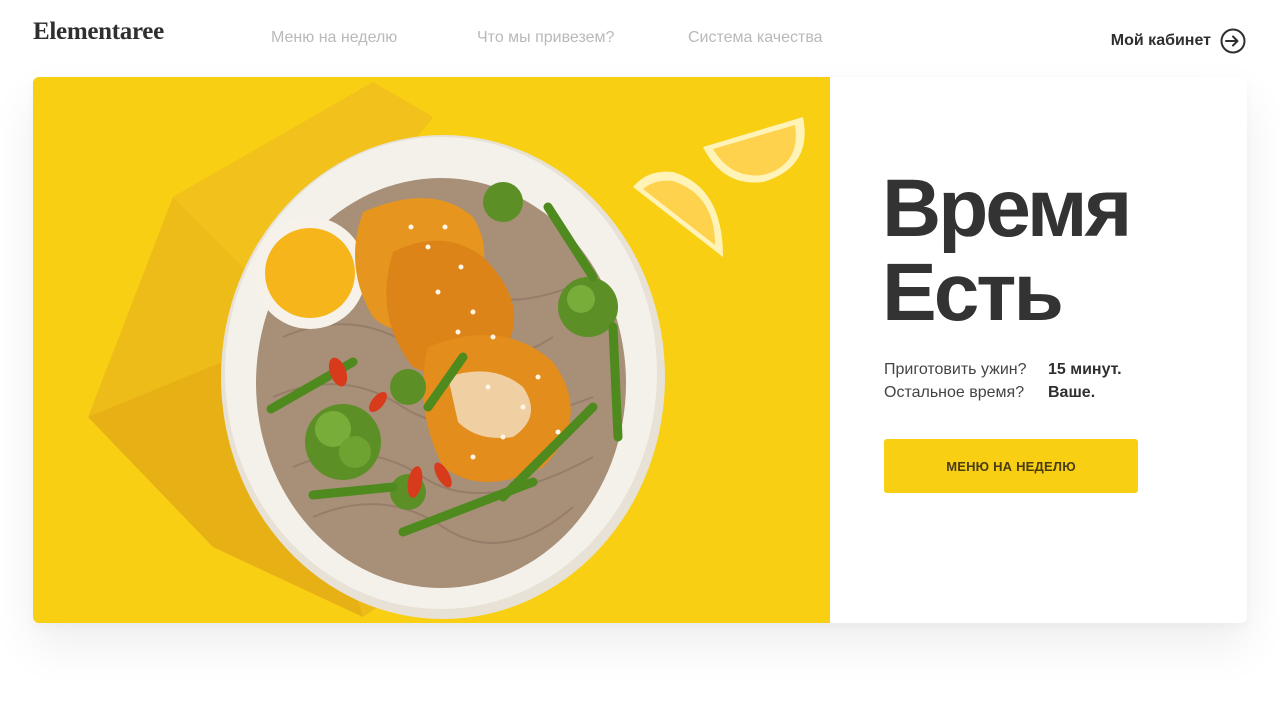 This screenshot has width=1280, height=720. What do you see at coordinates (973, 292) in the screenshot?
I see `hero-headline-line-2: Есть` at bounding box center [973, 292].